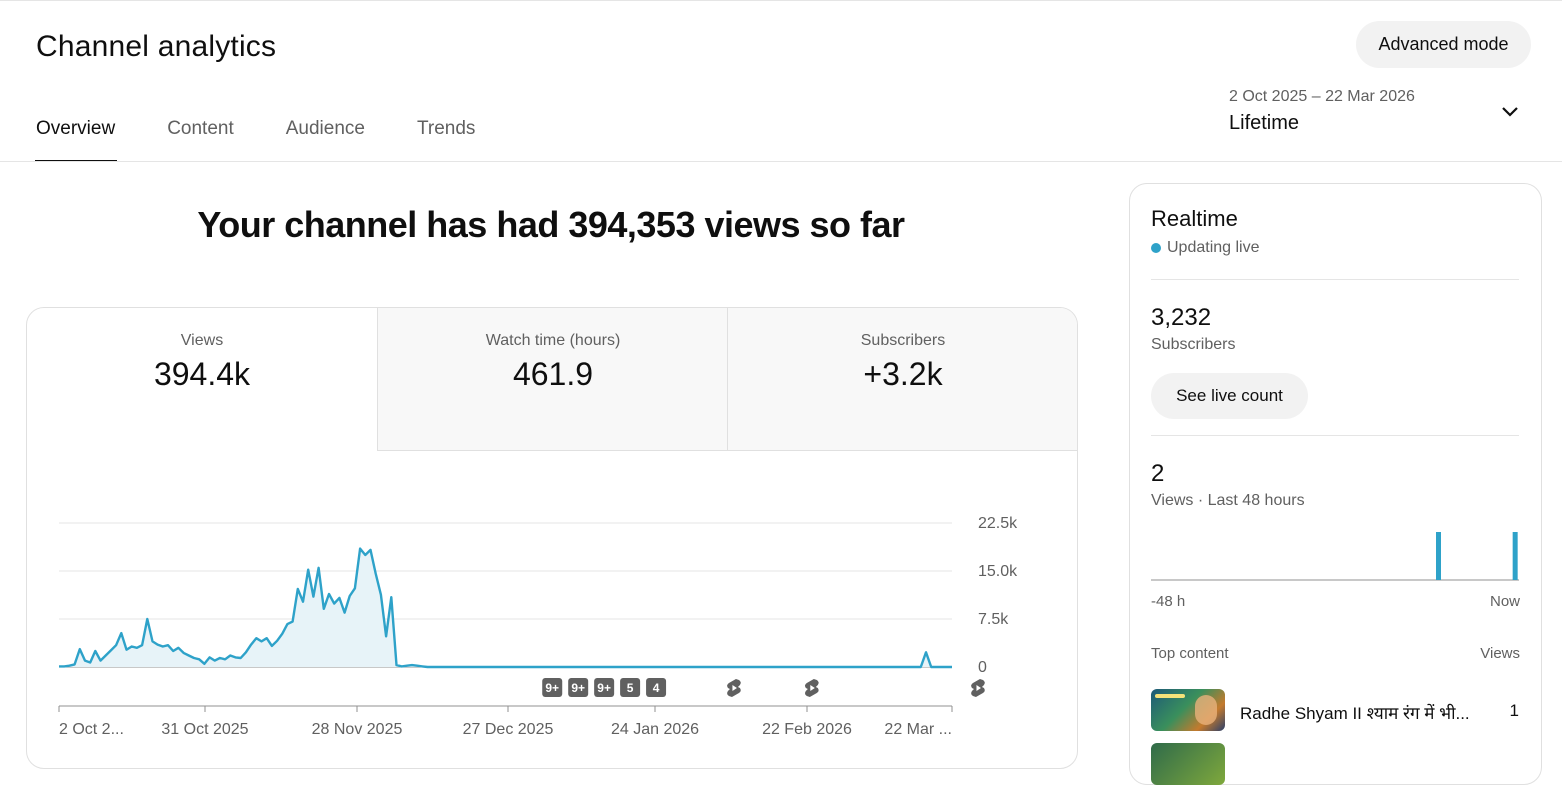 The height and width of the screenshot is (785, 1562). What do you see at coordinates (1213, 247) in the screenshot?
I see `live-status-text: Updating live` at bounding box center [1213, 247].